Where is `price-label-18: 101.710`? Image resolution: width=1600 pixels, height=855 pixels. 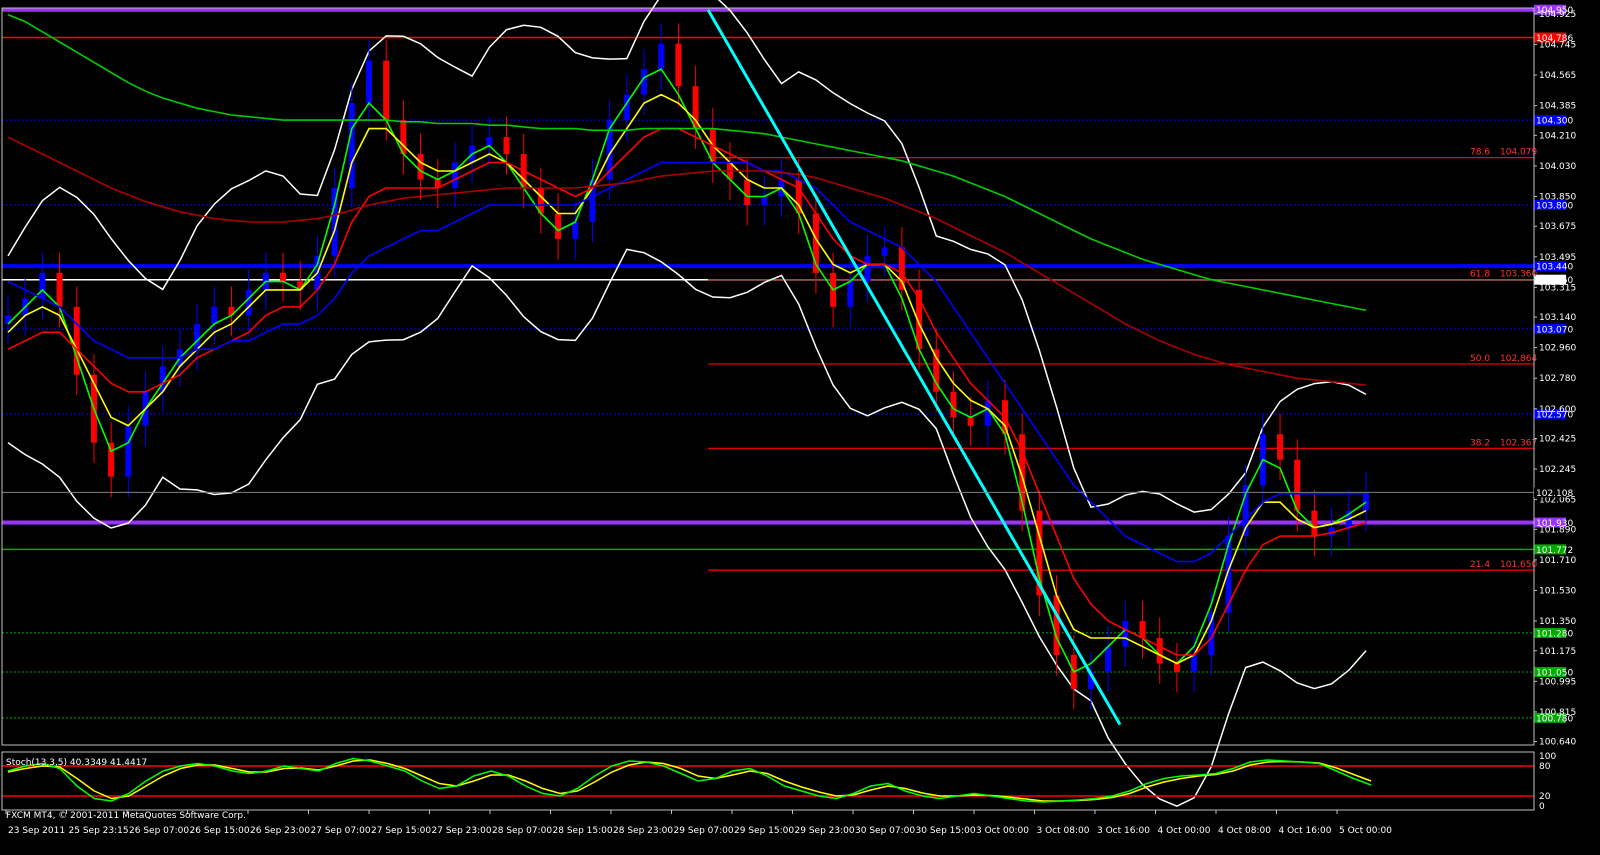 price-label-18: 101.710 is located at coordinates (1557, 561).